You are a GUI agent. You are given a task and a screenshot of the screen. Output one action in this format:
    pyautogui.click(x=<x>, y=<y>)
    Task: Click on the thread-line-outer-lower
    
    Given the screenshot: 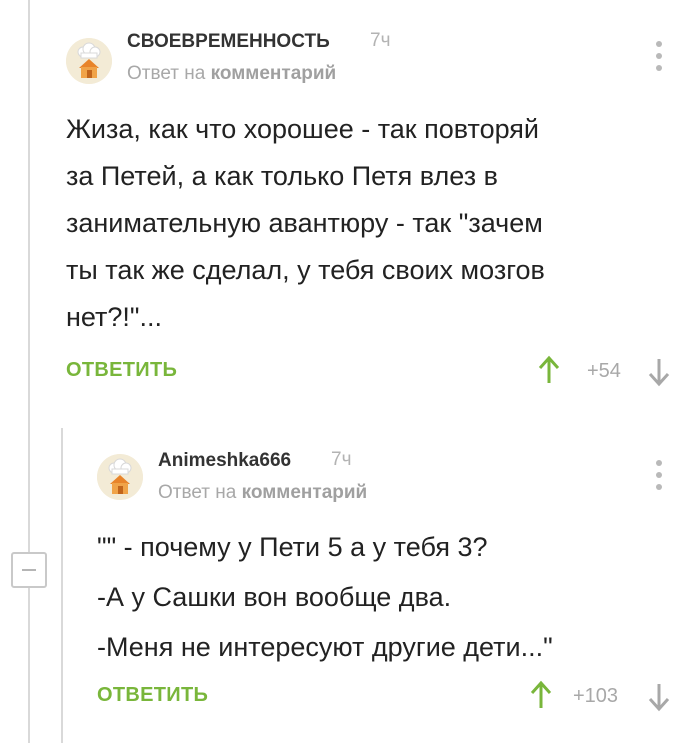 What is the action you would take?
    pyautogui.click(x=29, y=665)
    